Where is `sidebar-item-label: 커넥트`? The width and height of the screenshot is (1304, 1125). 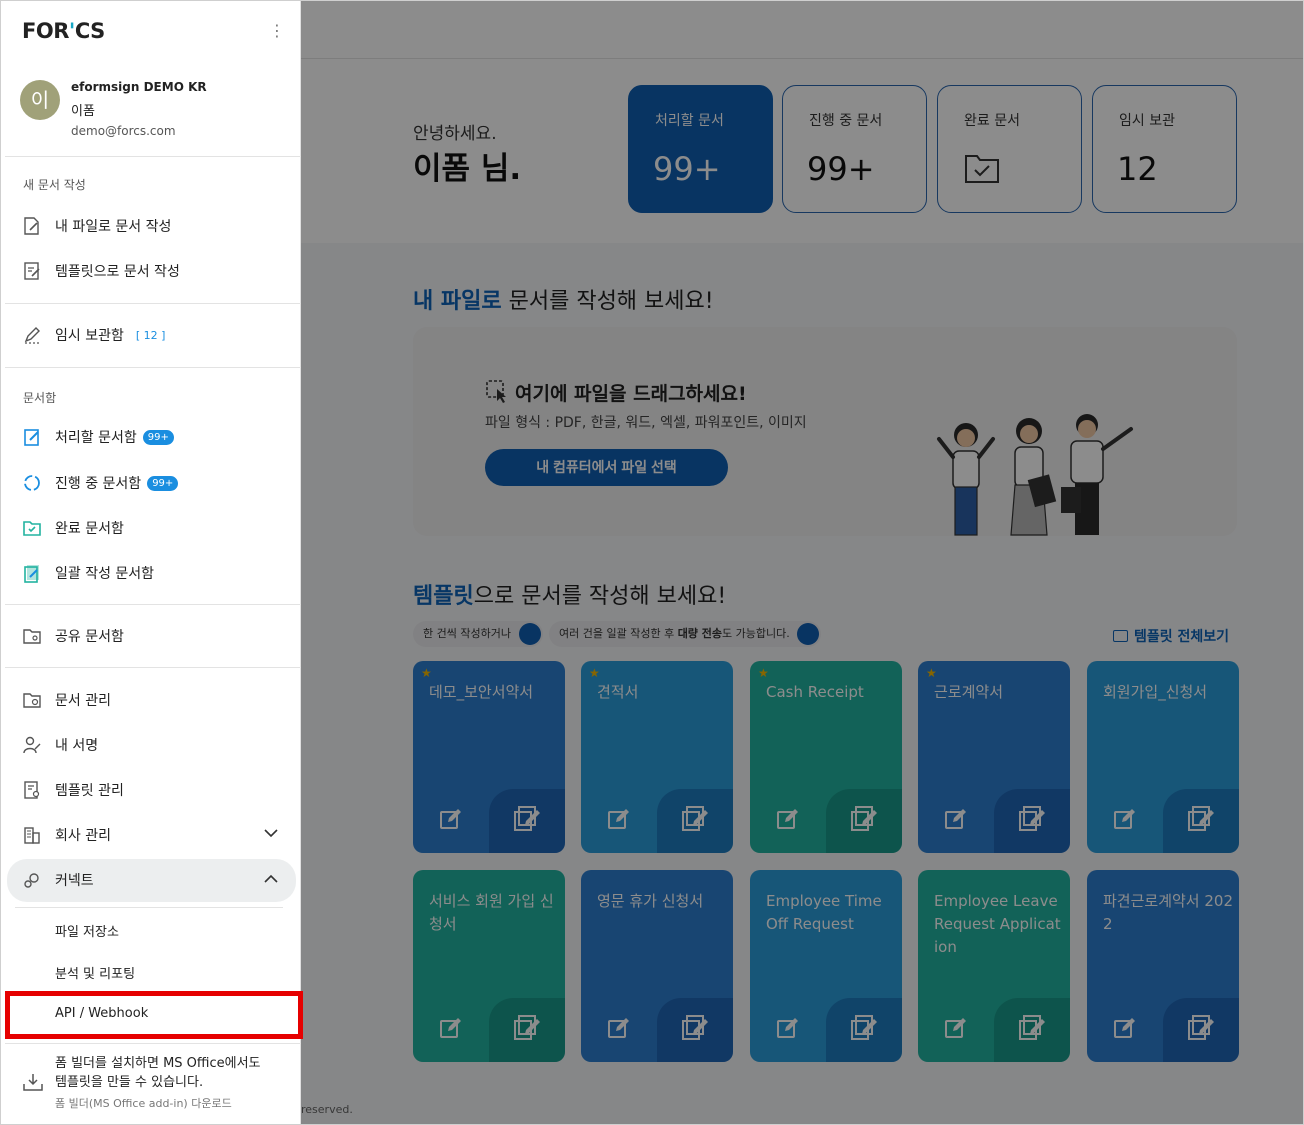 sidebar-item-label: 커넥트 is located at coordinates (74, 881).